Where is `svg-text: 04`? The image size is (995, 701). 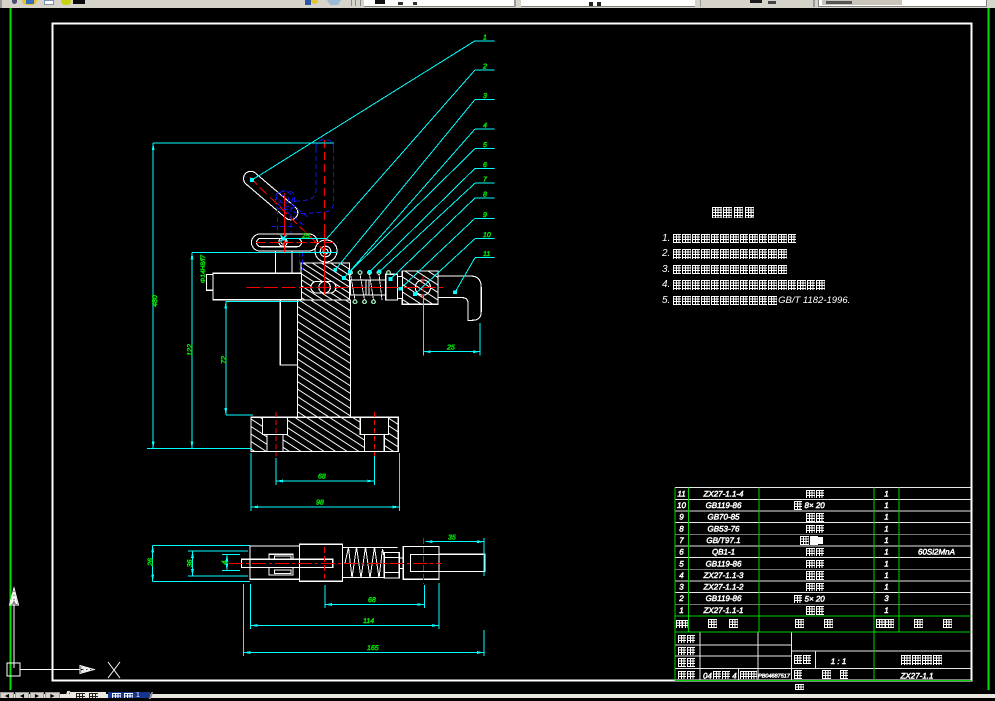 svg-text: 04 is located at coordinates (707, 676).